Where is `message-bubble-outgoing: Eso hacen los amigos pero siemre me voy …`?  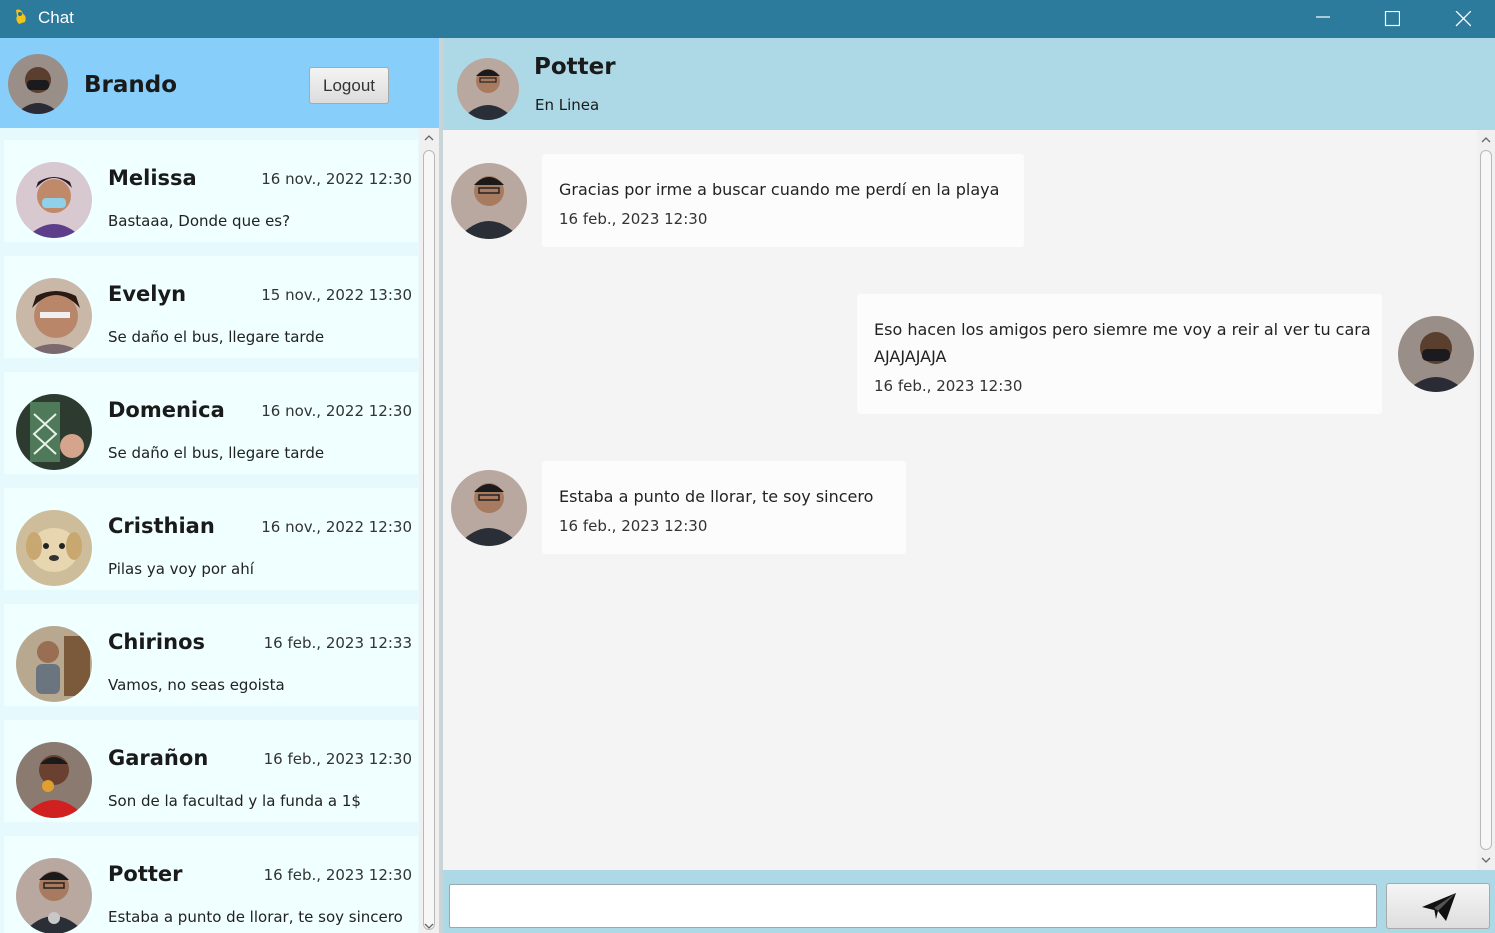
message-bubble-outgoing: Eso hacen los amigos pero siemre me voy … is located at coordinates (1119, 354).